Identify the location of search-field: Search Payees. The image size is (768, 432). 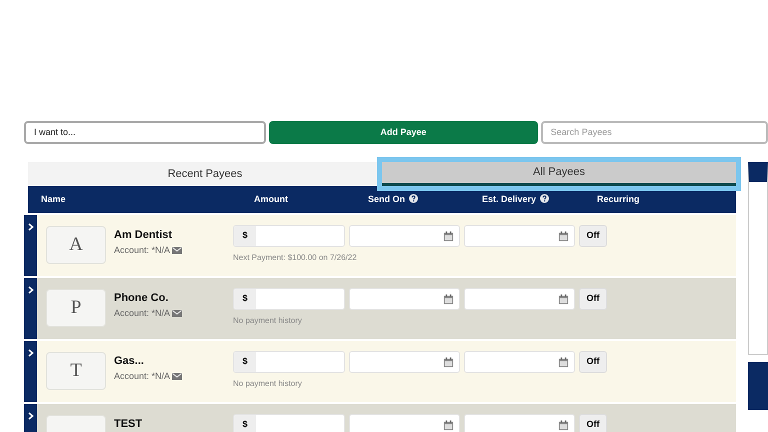
(654, 132).